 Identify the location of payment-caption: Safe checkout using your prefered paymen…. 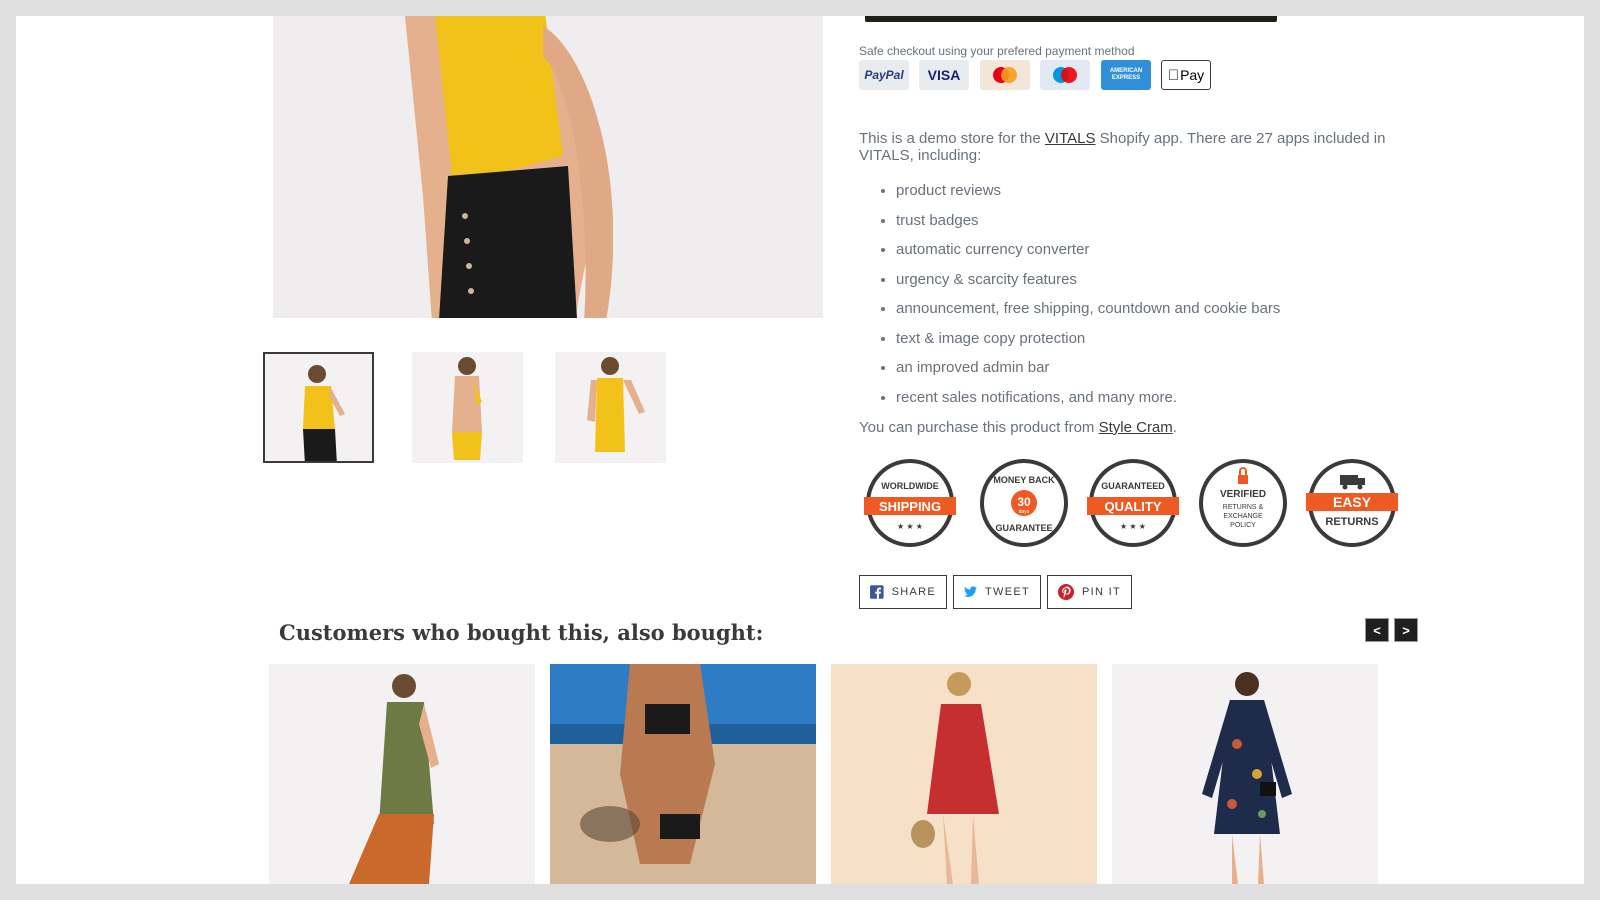
(997, 51).